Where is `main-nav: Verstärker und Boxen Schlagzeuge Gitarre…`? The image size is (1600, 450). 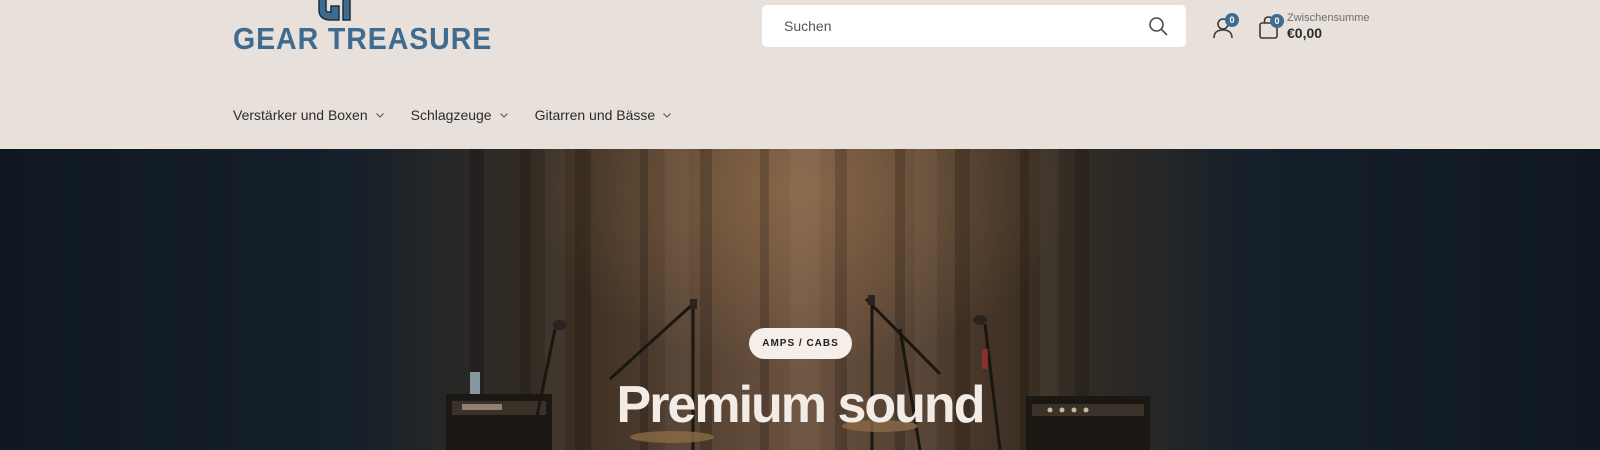
main-nav: Verstärker und Boxen Schlagzeuge Gitarre… is located at coordinates (465, 115).